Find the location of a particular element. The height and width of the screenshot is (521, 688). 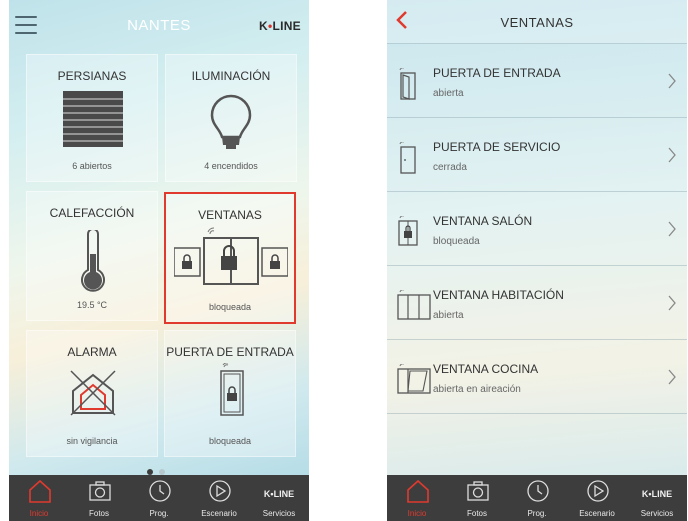

home-header: NANTES K•LINE is located at coordinates (159, 26).